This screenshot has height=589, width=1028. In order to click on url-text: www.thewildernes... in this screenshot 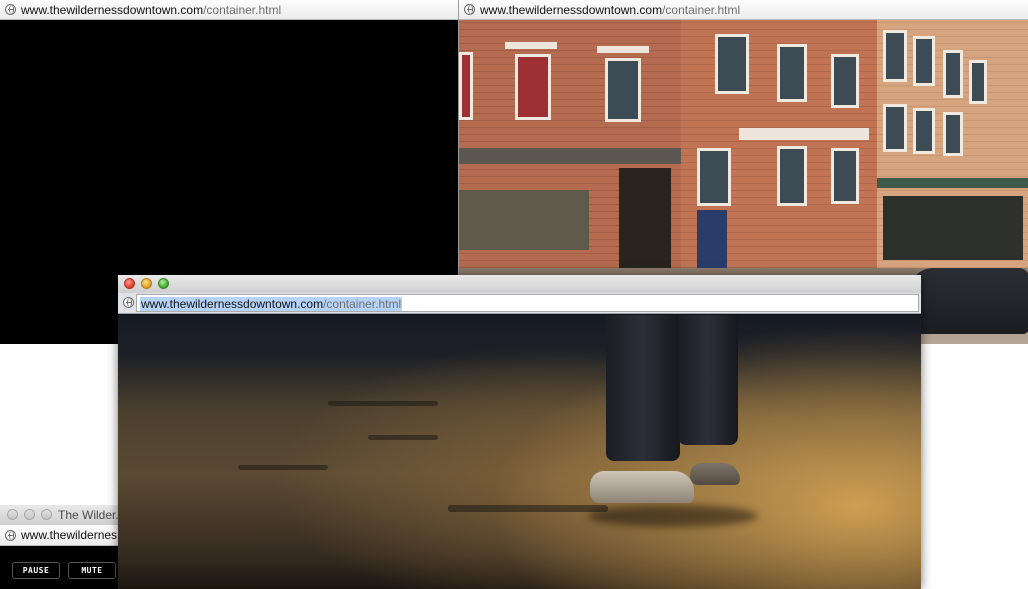, I will do `click(69, 535)`.